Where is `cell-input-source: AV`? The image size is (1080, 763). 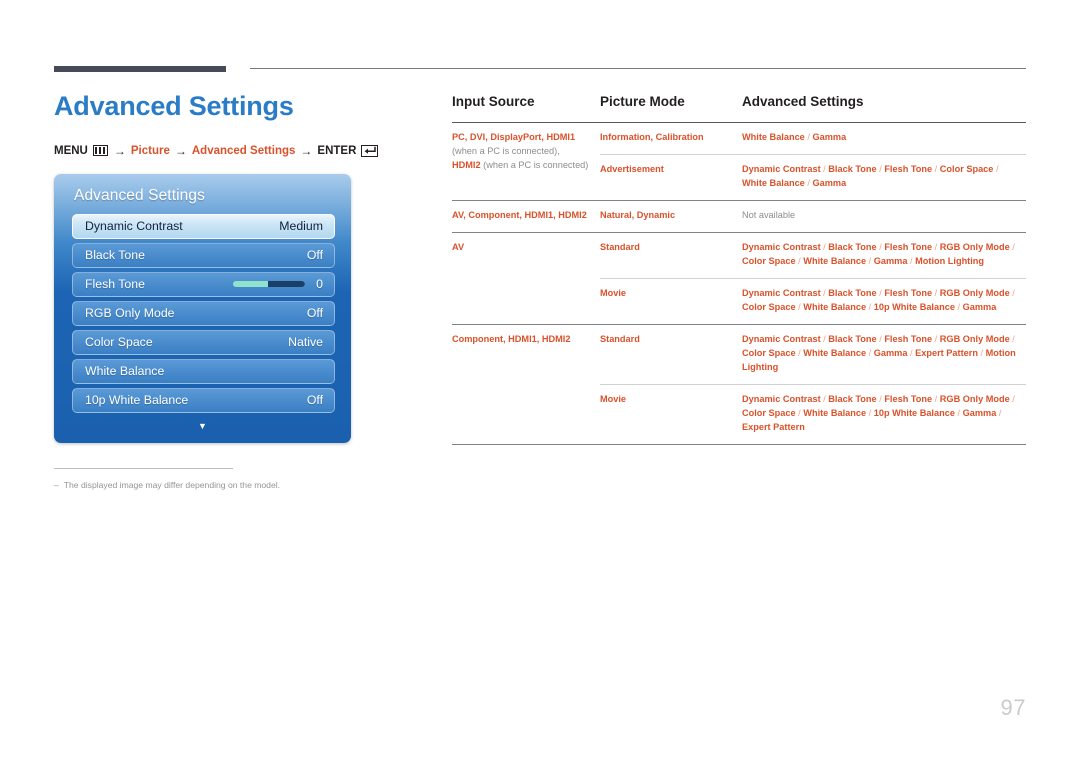
cell-input-source: AV is located at coordinates (526, 278).